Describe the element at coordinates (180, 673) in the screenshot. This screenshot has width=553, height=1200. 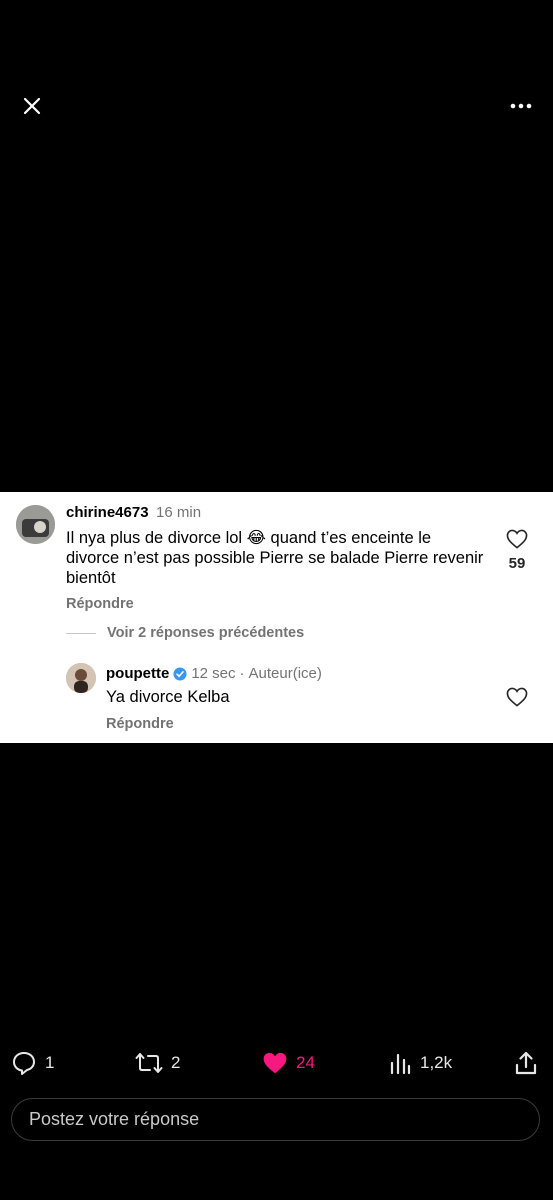
I see `verified-badge-icon` at that location.